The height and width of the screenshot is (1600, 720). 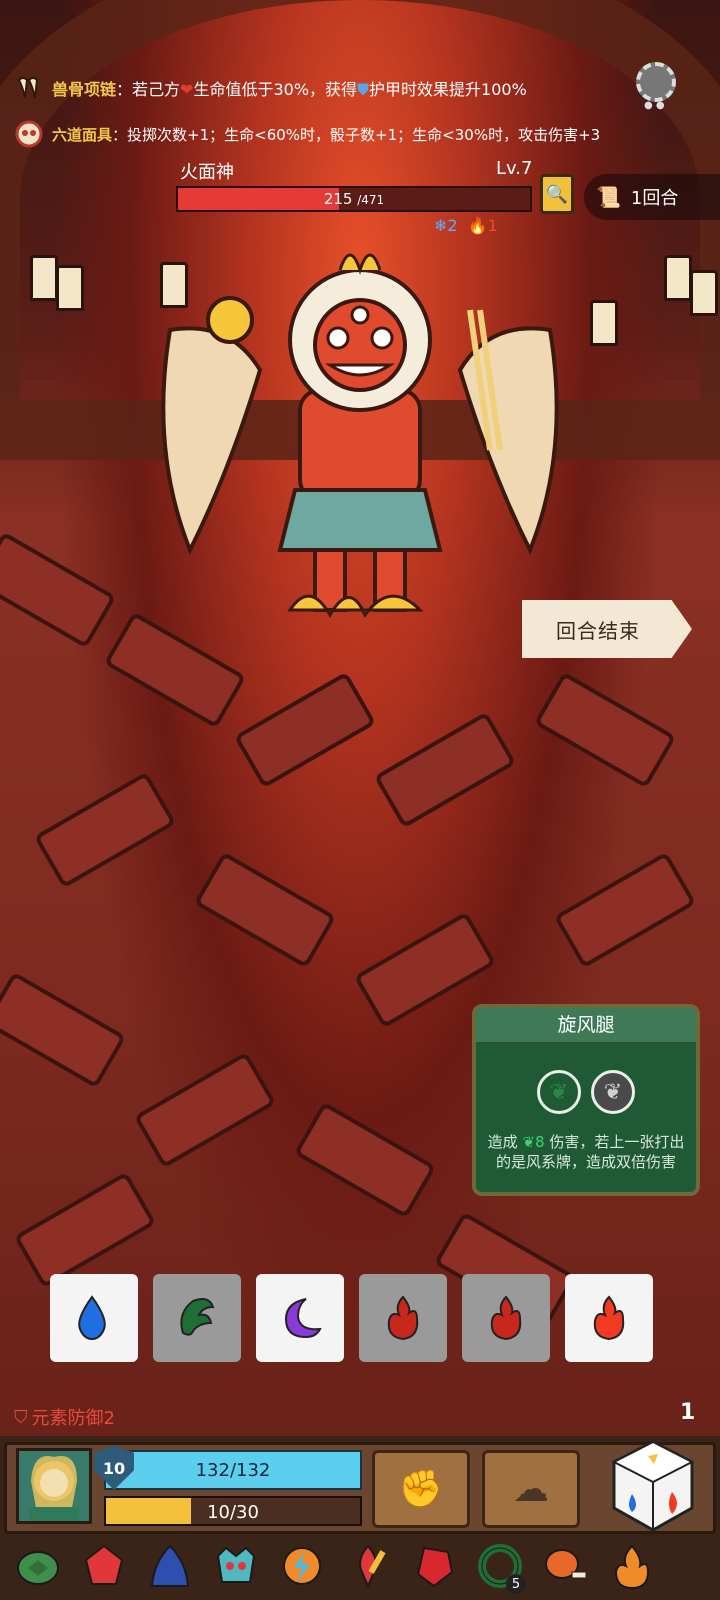 I want to click on enemy-level: Lv.7, so click(x=514, y=168).